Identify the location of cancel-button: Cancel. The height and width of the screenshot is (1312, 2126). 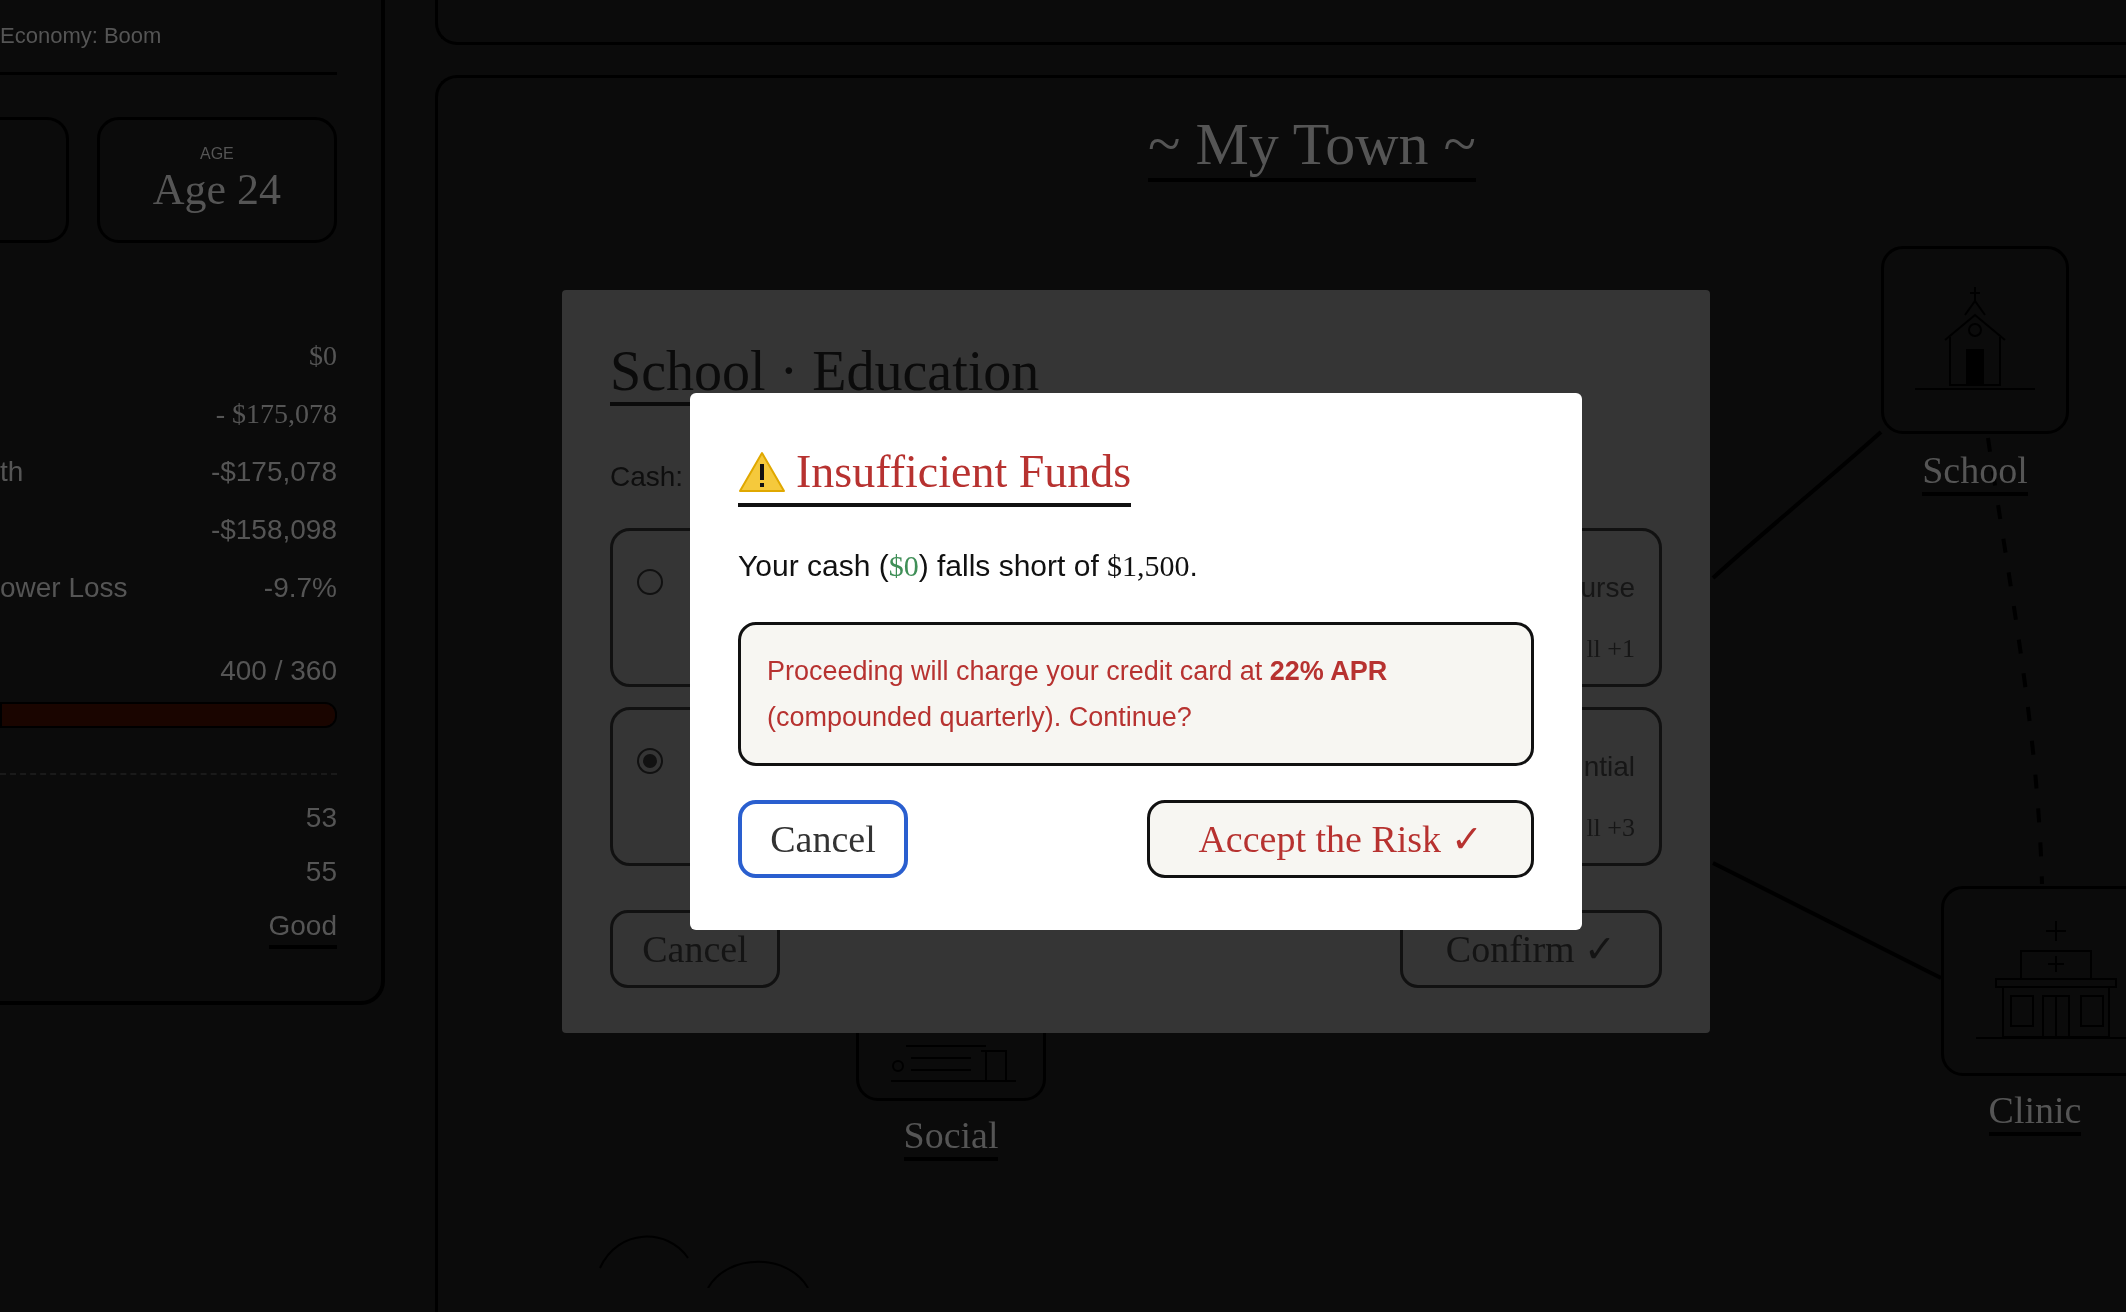
(823, 839).